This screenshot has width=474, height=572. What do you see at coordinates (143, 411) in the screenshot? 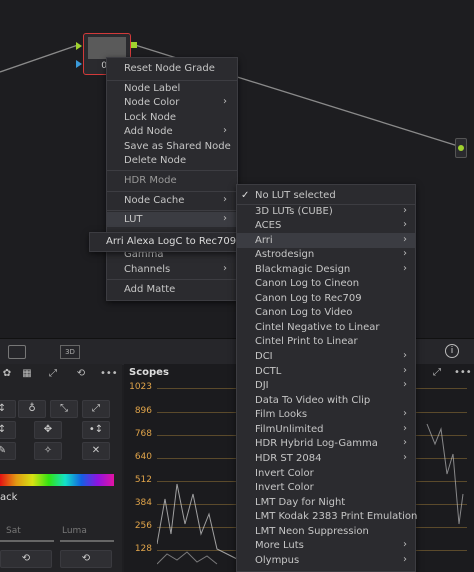
I see `tick-896: 896` at bounding box center [143, 411].